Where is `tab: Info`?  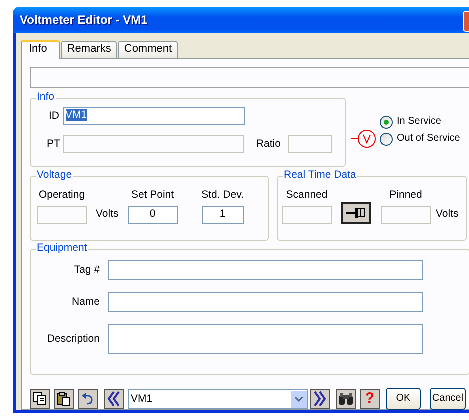
tab: Info is located at coordinates (40, 49).